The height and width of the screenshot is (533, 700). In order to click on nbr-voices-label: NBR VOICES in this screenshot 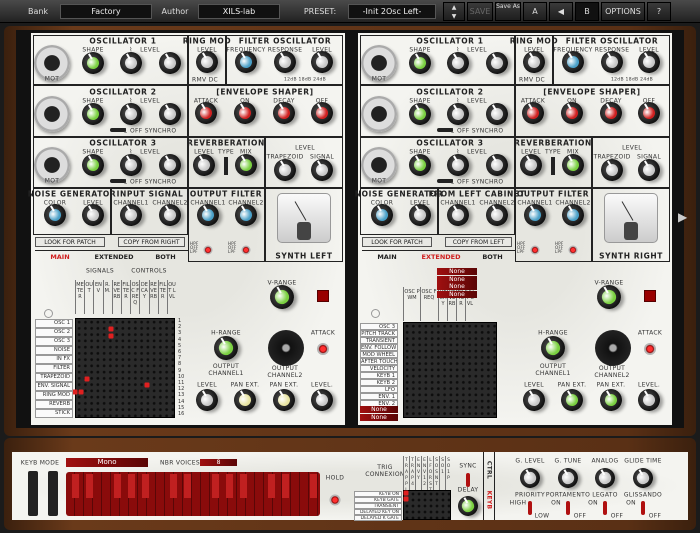, I will do `click(180, 463)`.